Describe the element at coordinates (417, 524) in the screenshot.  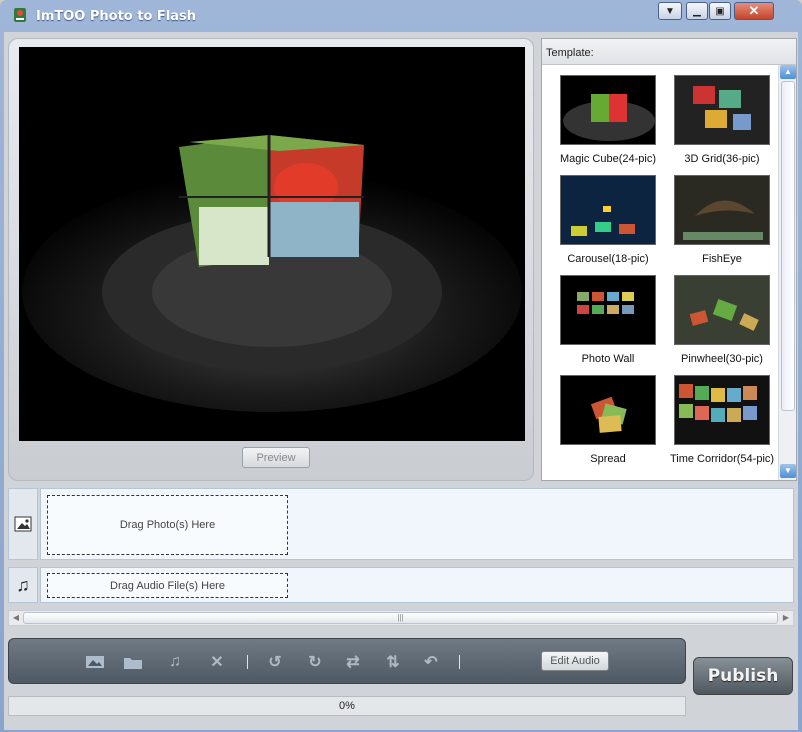
I see `photo-track: Drag Photo(s) Here` at that location.